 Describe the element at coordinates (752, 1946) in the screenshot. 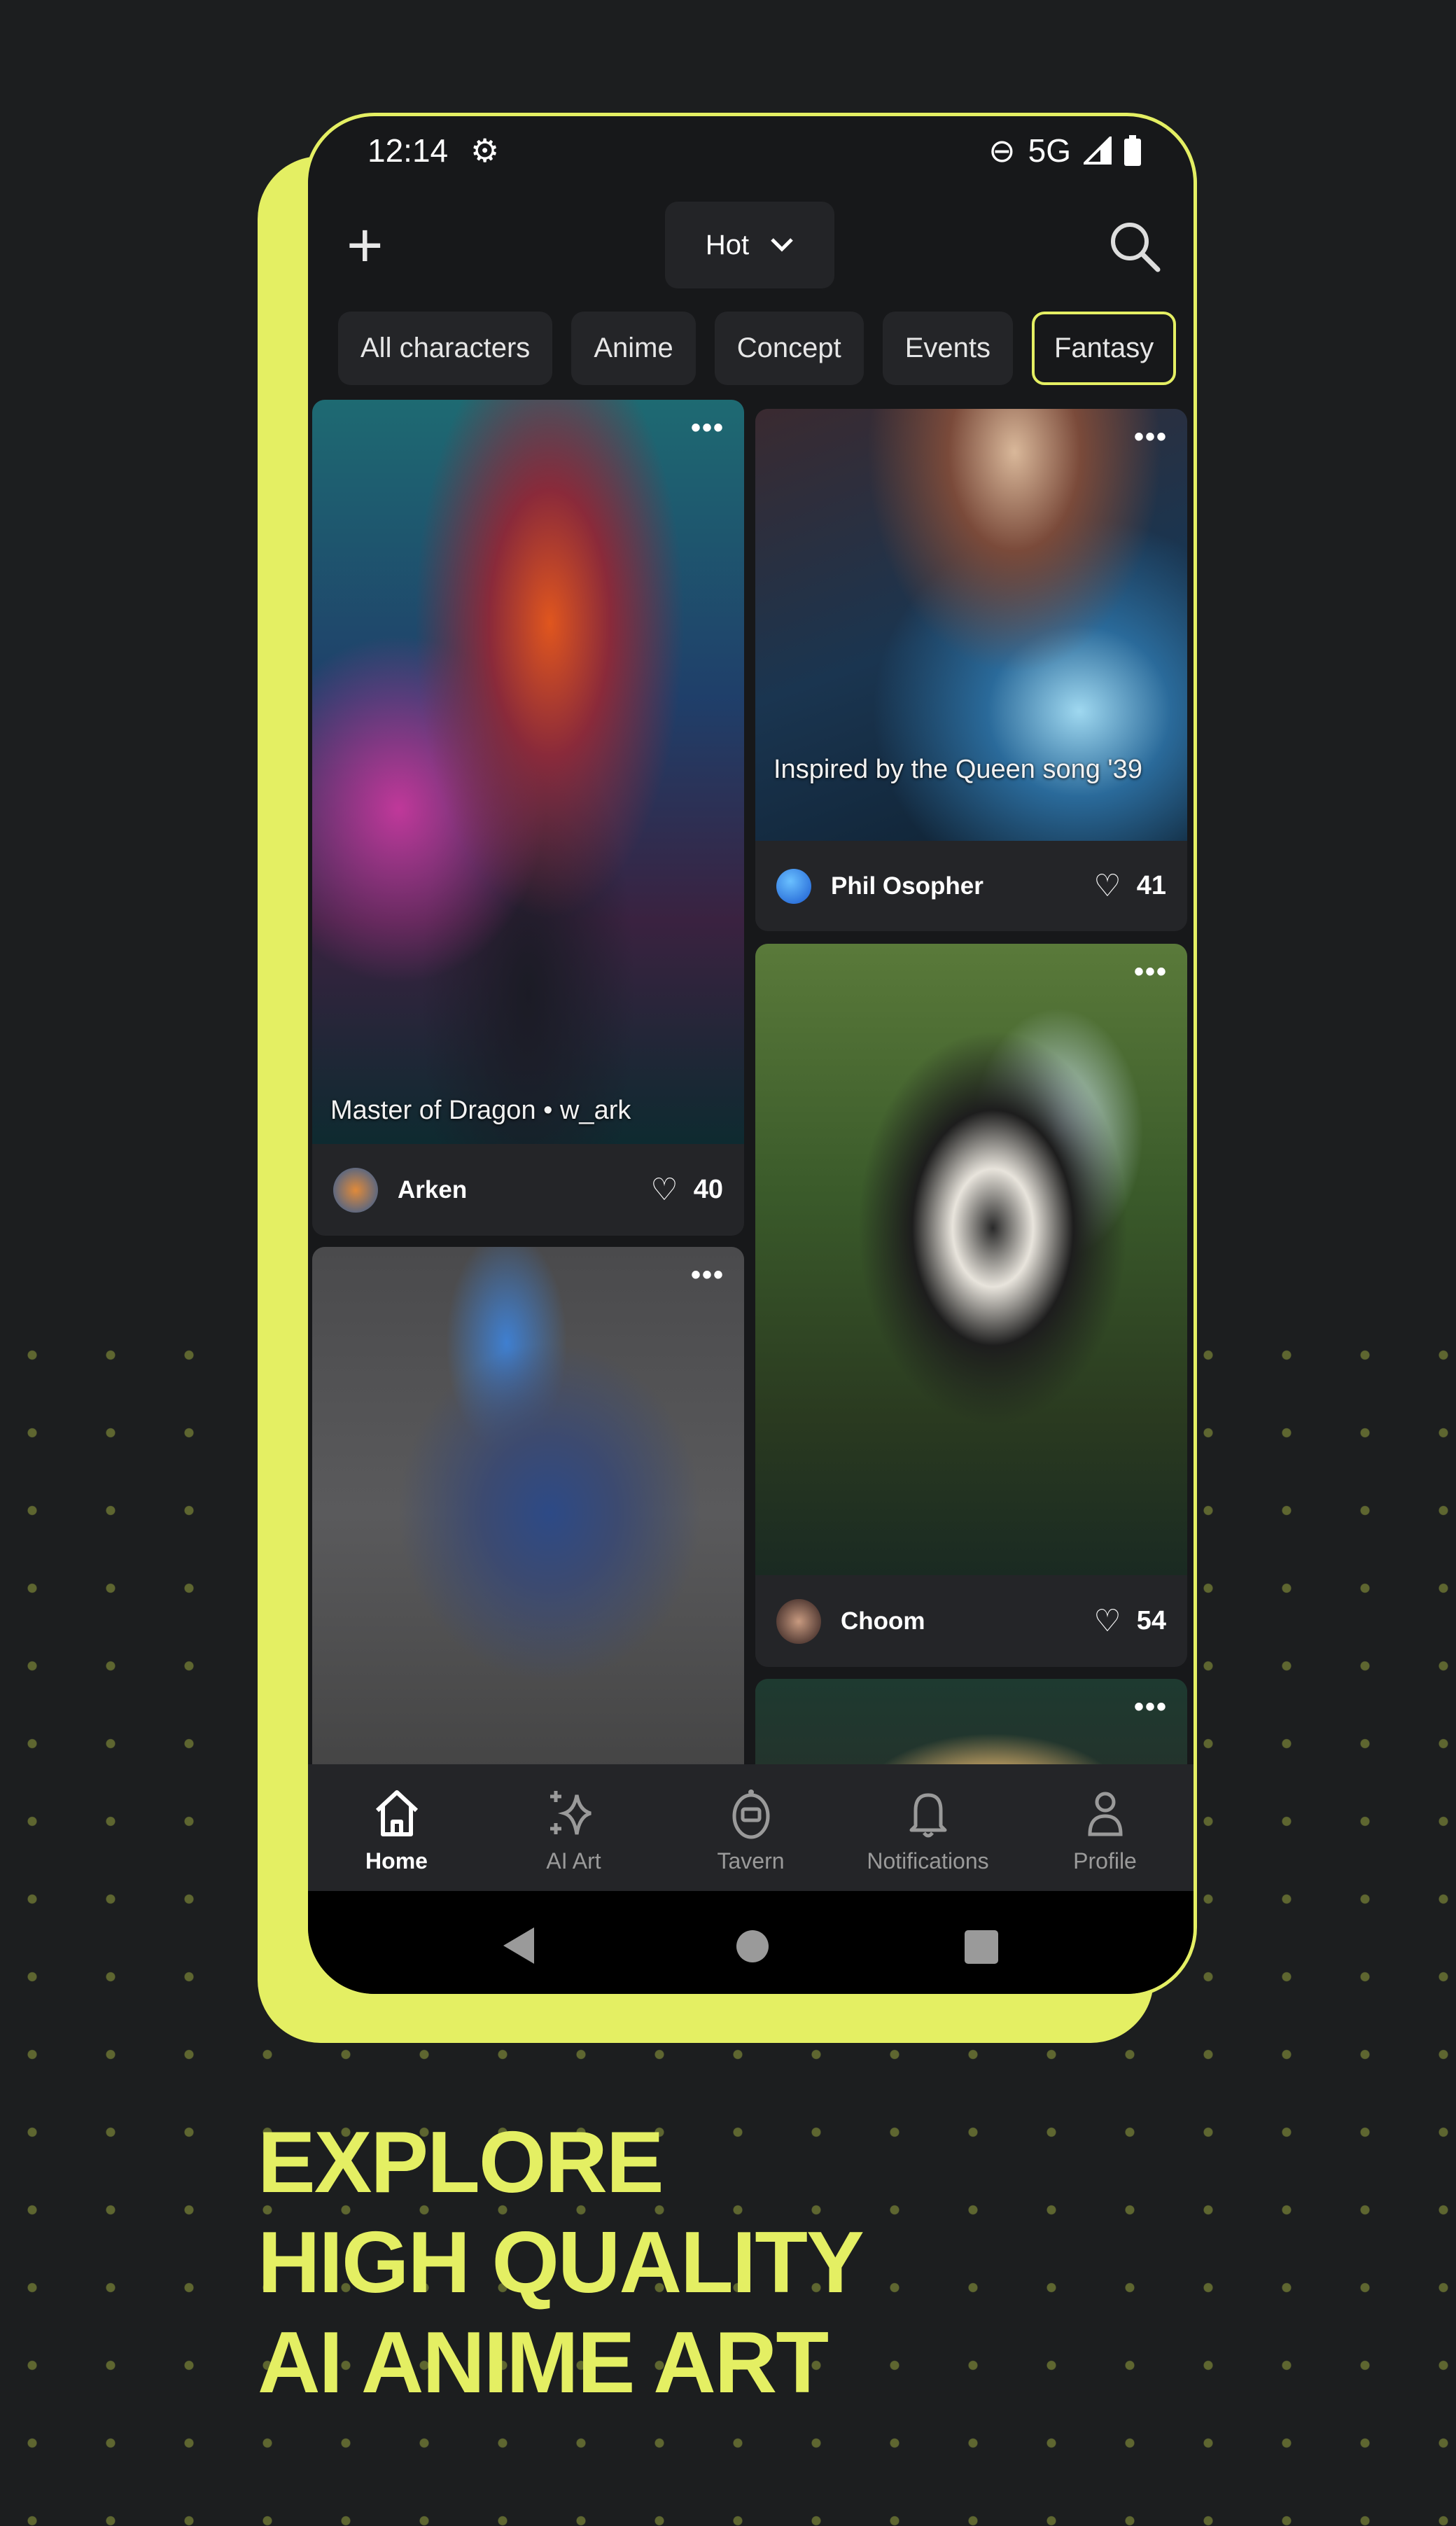

I see `home-circle-icon` at that location.